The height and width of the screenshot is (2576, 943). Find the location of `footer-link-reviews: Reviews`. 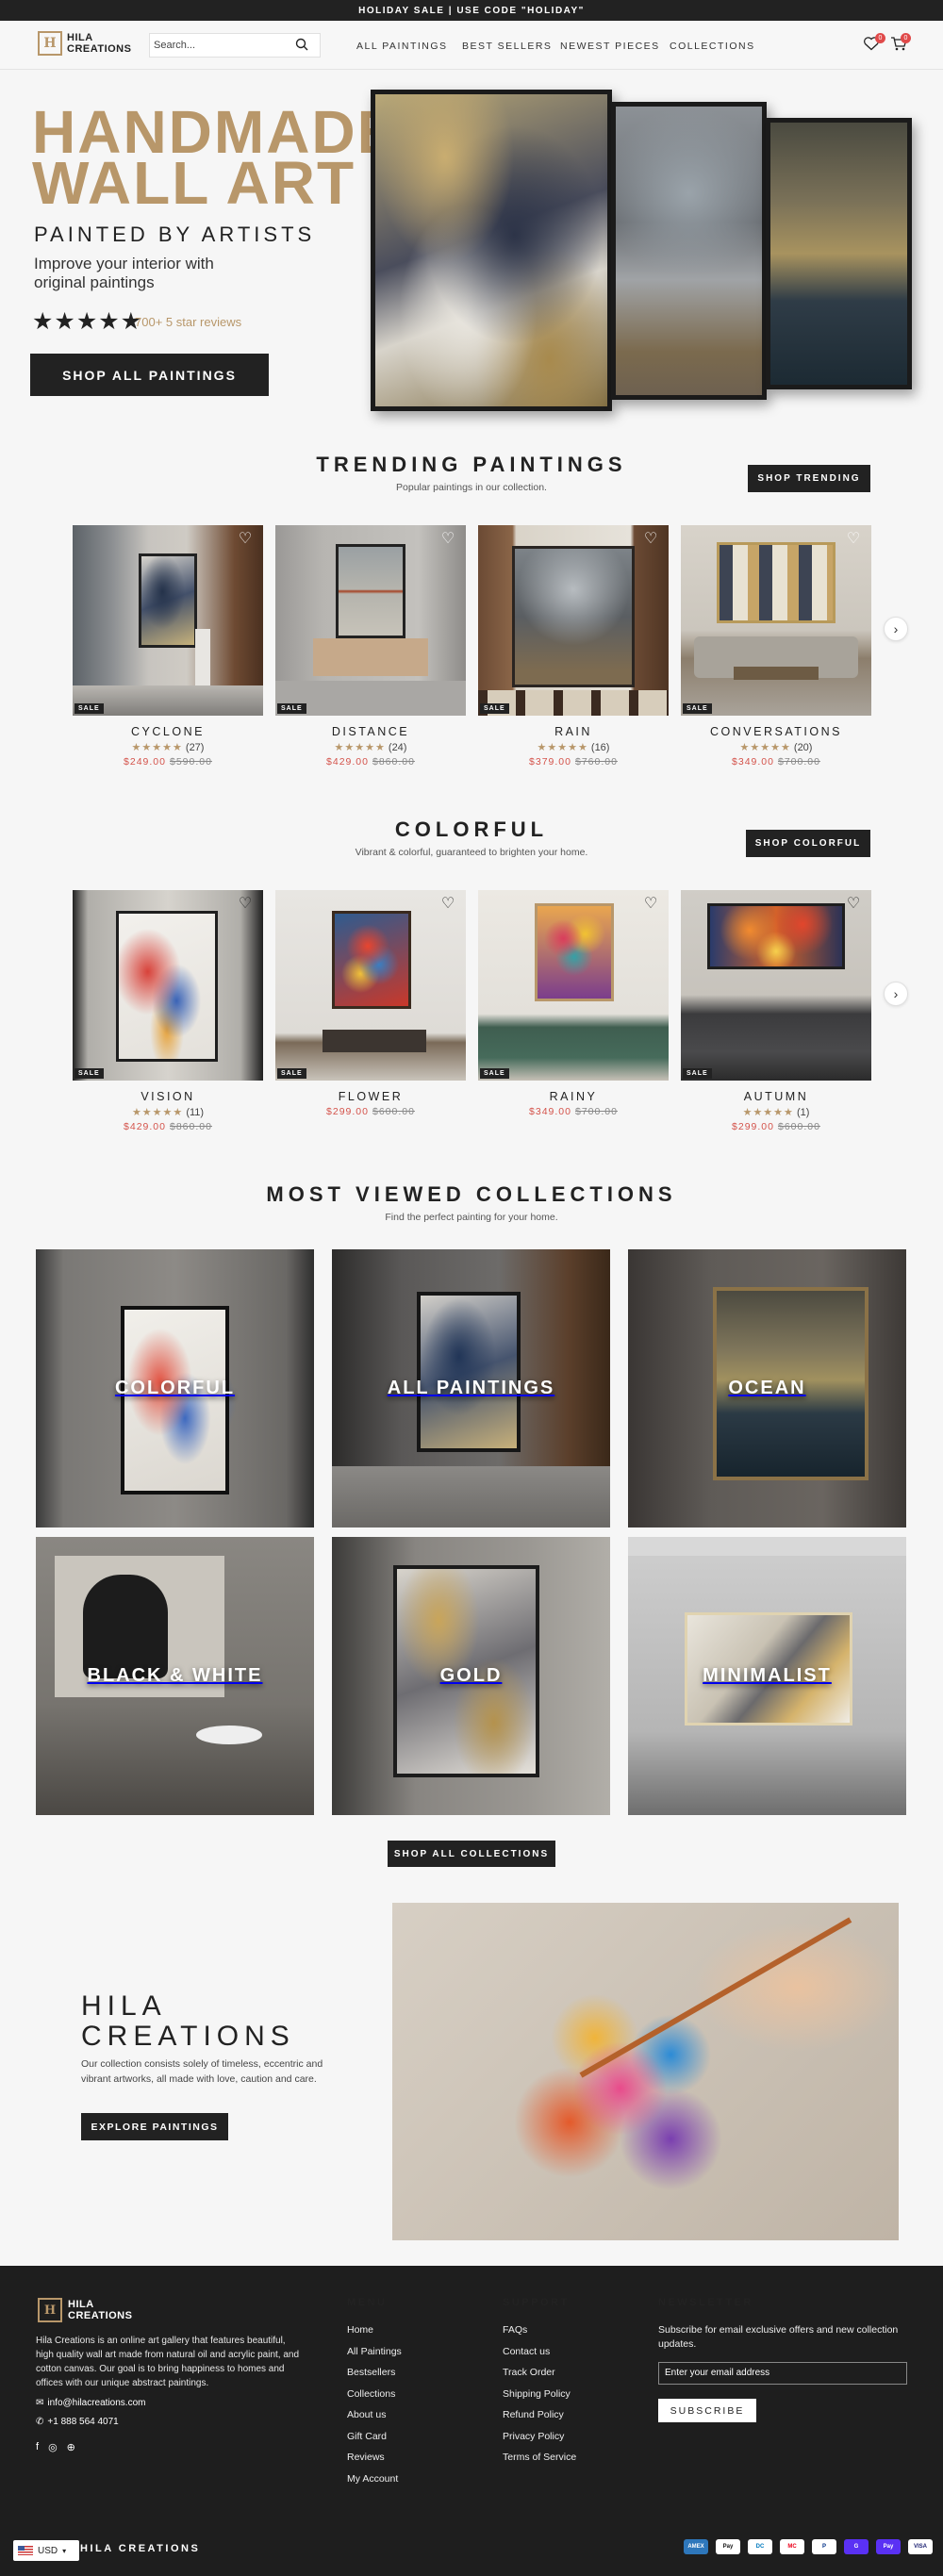

footer-link-reviews: Reviews is located at coordinates (374, 2458).